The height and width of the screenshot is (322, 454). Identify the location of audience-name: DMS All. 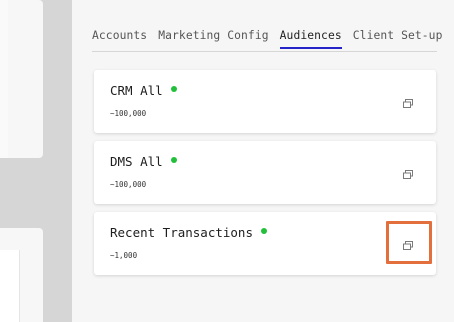
(136, 161).